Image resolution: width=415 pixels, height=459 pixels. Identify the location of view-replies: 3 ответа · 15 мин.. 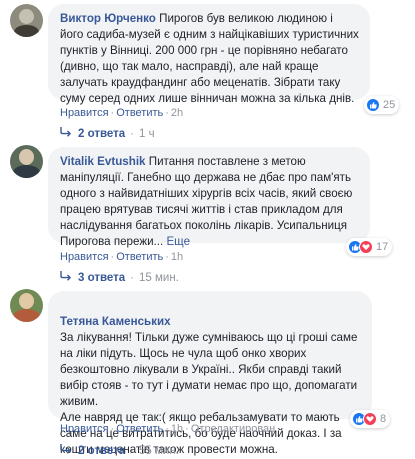
(119, 277).